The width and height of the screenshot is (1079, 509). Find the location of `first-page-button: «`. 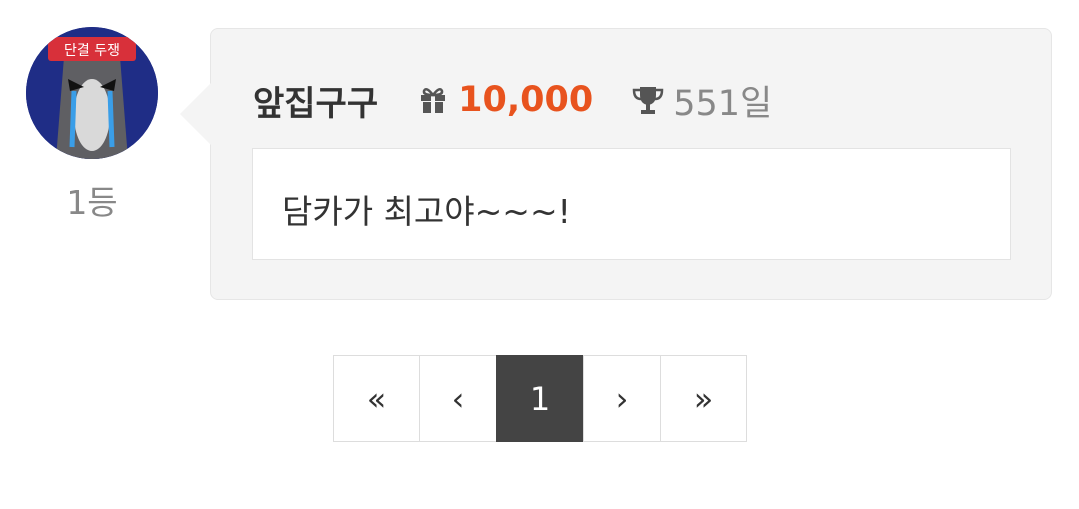

first-page-button: « is located at coordinates (376, 398).